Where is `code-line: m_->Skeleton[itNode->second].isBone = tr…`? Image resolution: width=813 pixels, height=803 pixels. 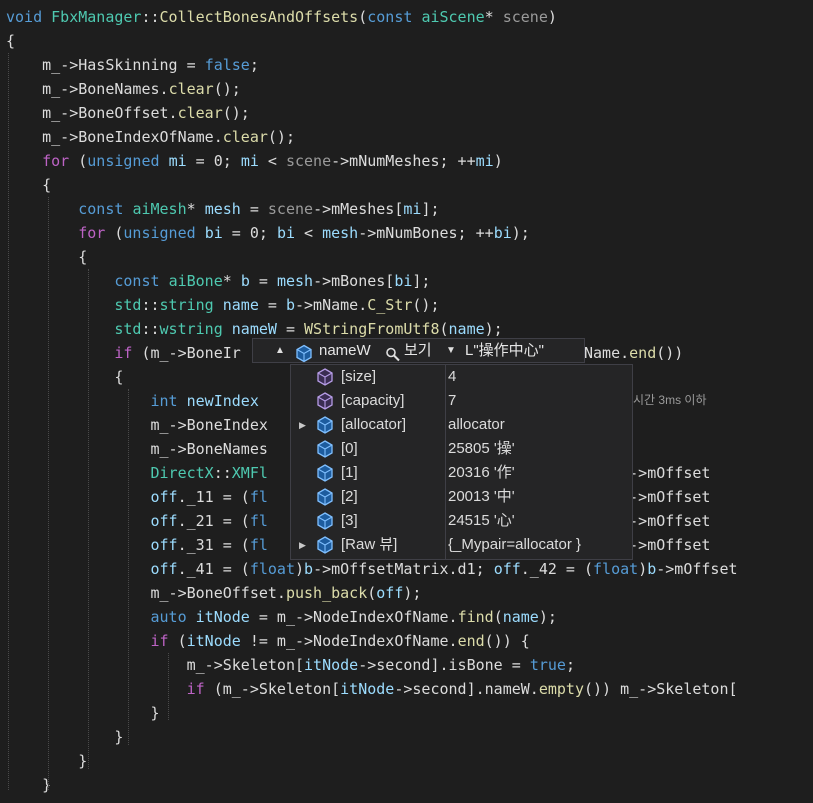
code-line: m_->Skeleton[itNode->second].isBone = tr… is located at coordinates (290, 665).